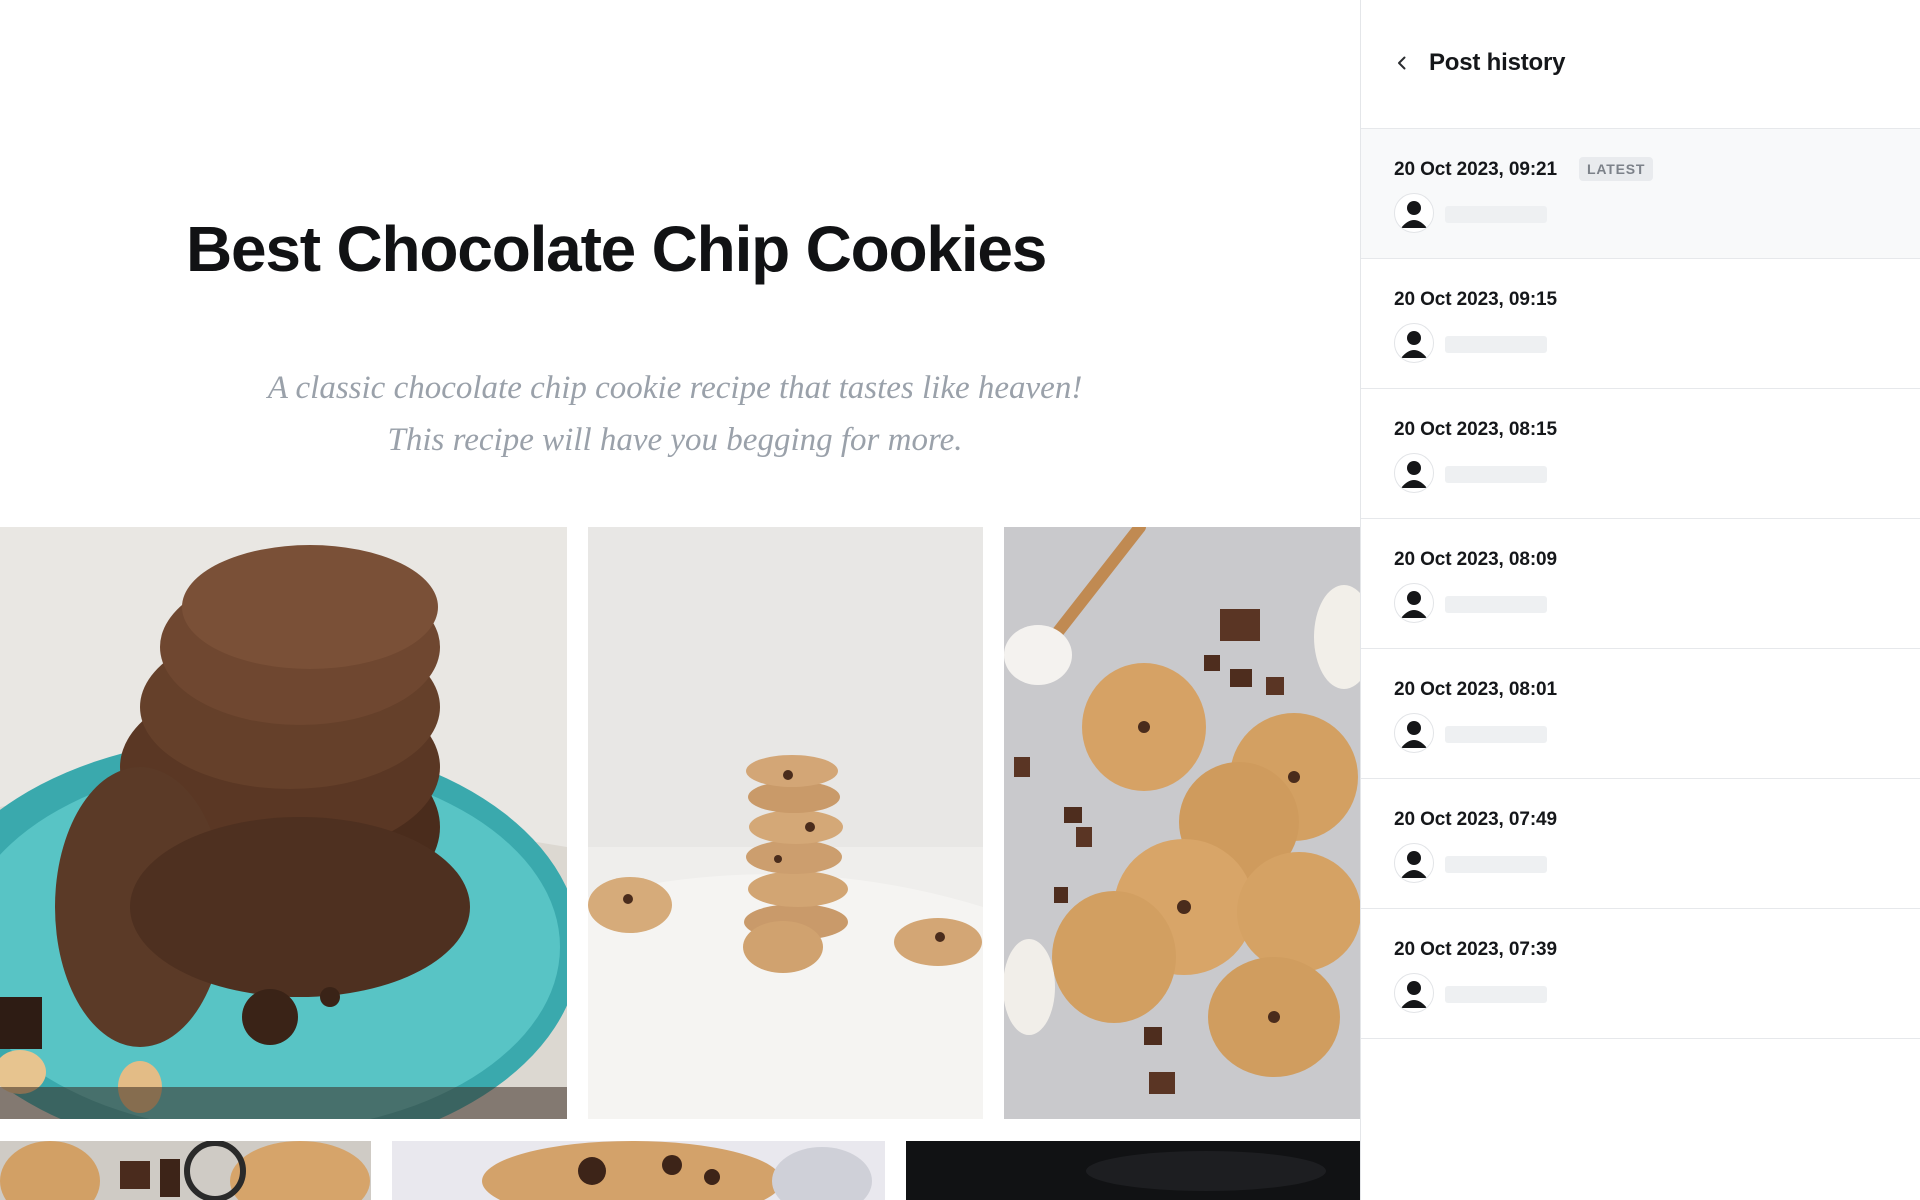  What do you see at coordinates (1640, 974) in the screenshot?
I see `revision-item: 20 Oct 2023, 07:39` at bounding box center [1640, 974].